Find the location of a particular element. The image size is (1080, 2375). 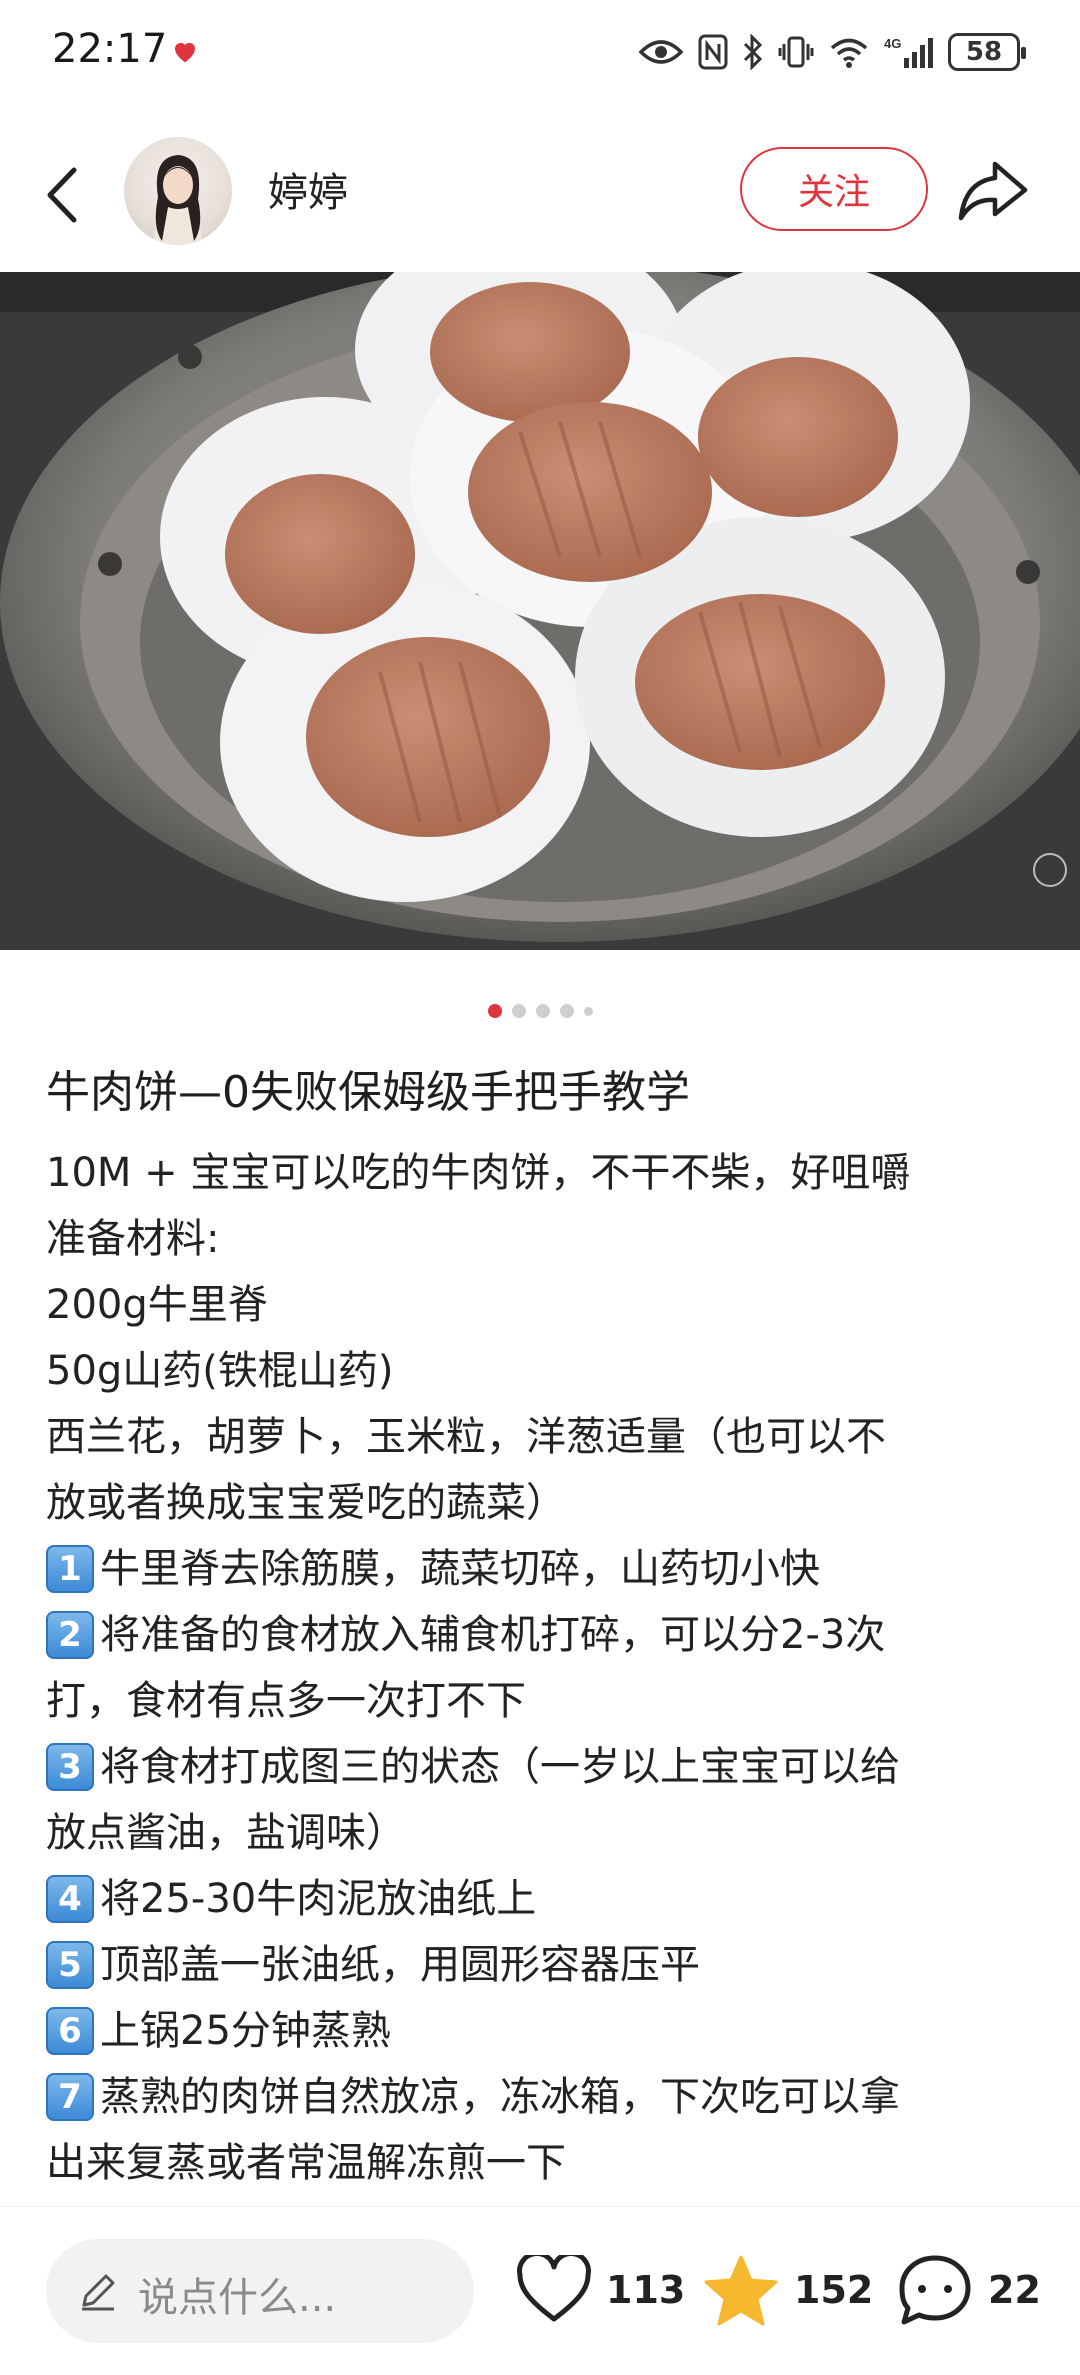

body-line: 50g山药(铁棍山药) is located at coordinates (541, 1371).